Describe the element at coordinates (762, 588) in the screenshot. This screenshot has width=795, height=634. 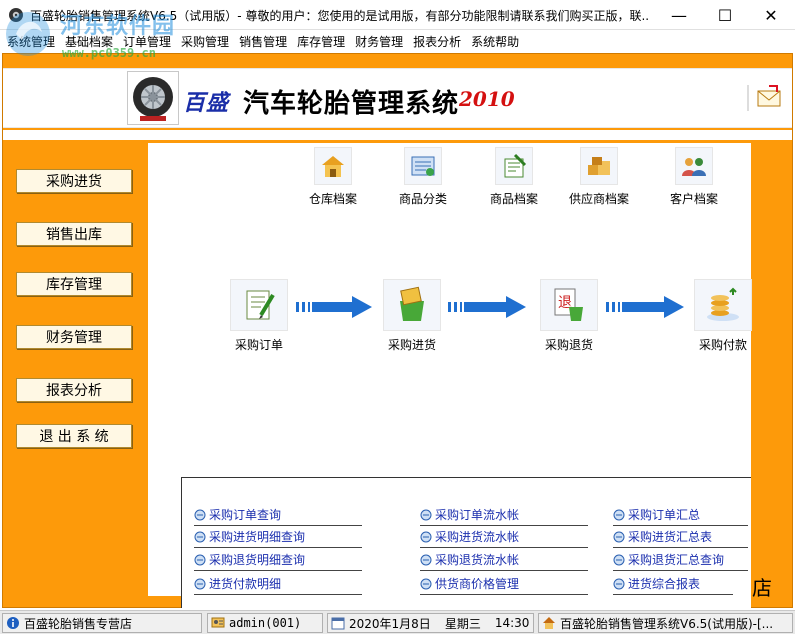
I see `overflow-text: 店` at that location.